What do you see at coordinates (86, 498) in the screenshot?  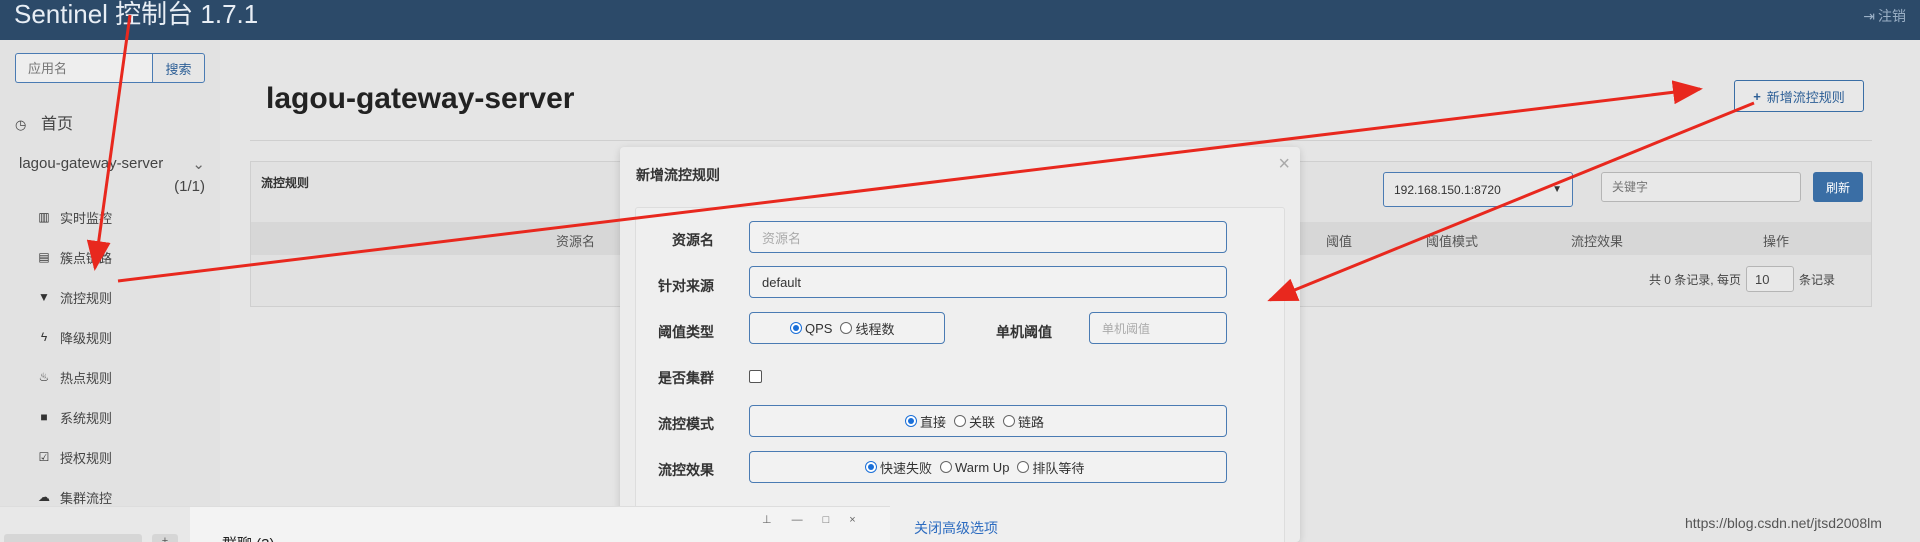 I see `menu-label: 集群流控` at bounding box center [86, 498].